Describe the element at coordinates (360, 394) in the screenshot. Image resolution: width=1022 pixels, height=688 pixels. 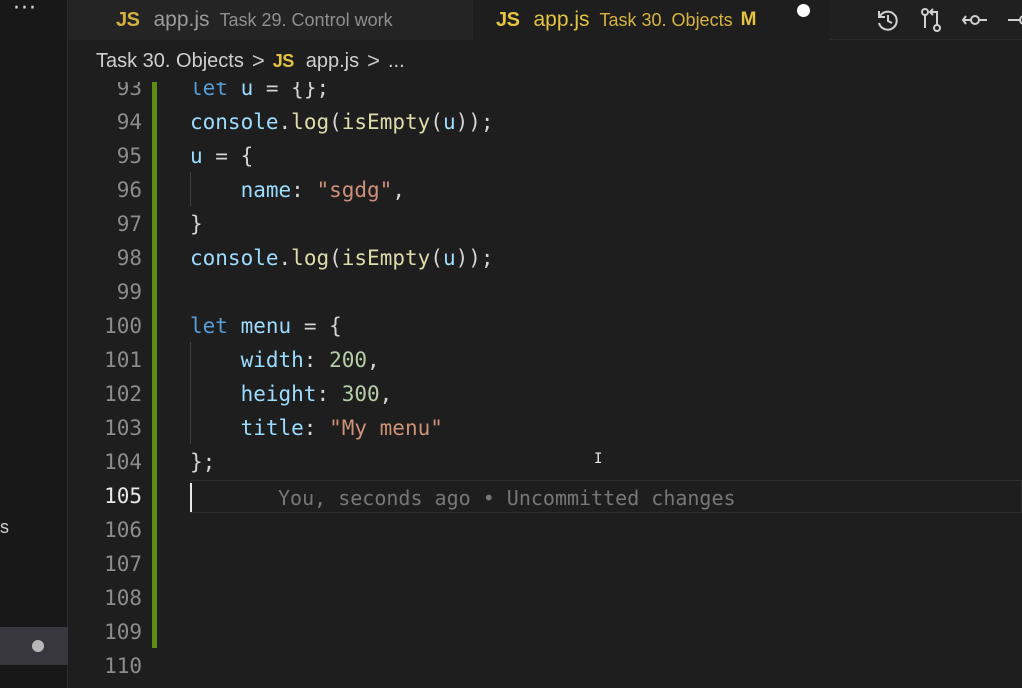
I see `code-token-number: 300` at that location.